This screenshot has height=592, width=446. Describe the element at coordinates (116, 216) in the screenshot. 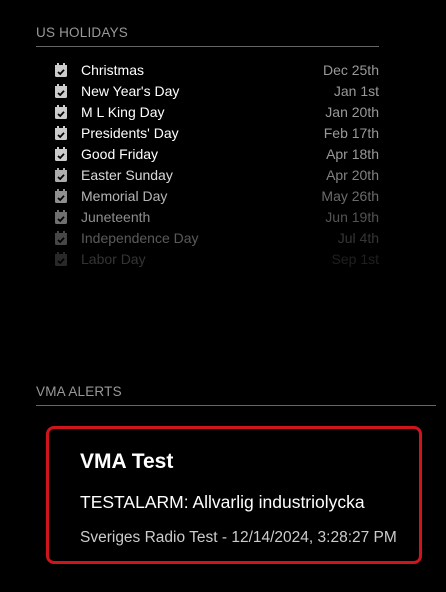

I see `holiday-name: Juneteenth` at that location.